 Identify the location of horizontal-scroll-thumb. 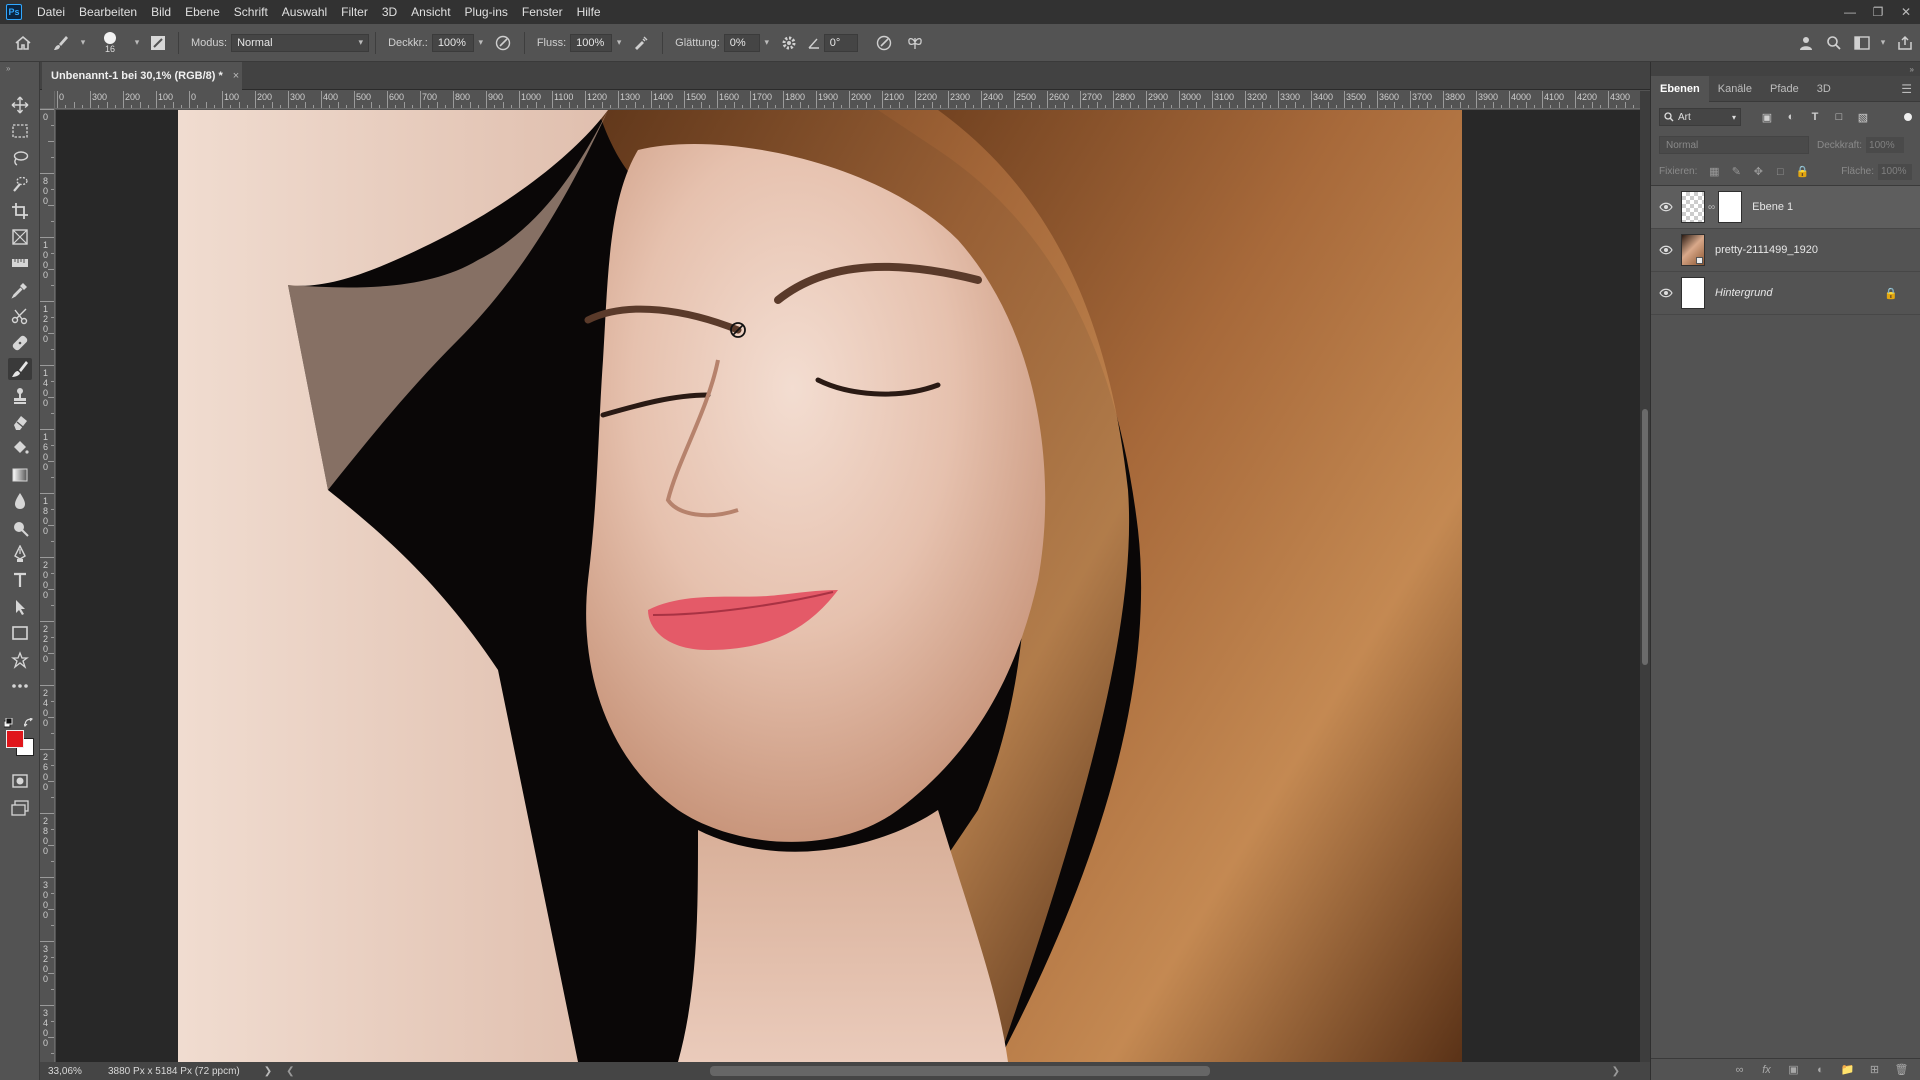
(960, 1071).